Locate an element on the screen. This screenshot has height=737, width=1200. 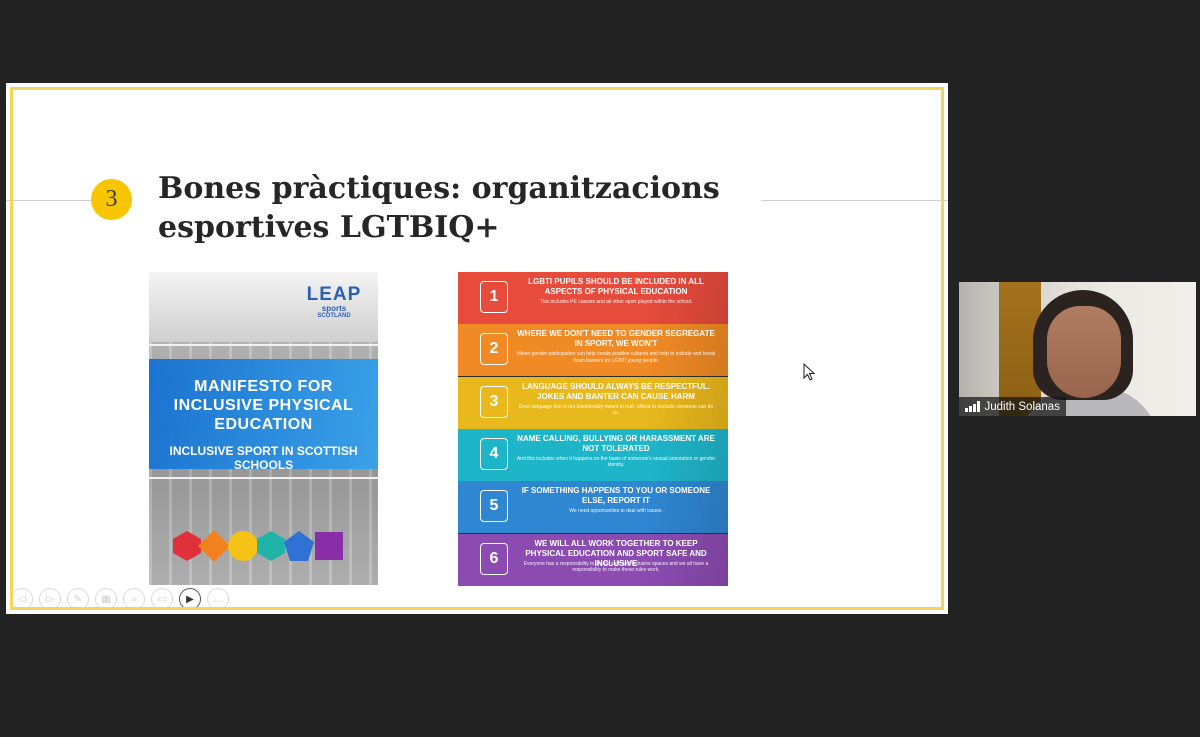
blue-pentagon-shape is located at coordinates (299, 546).